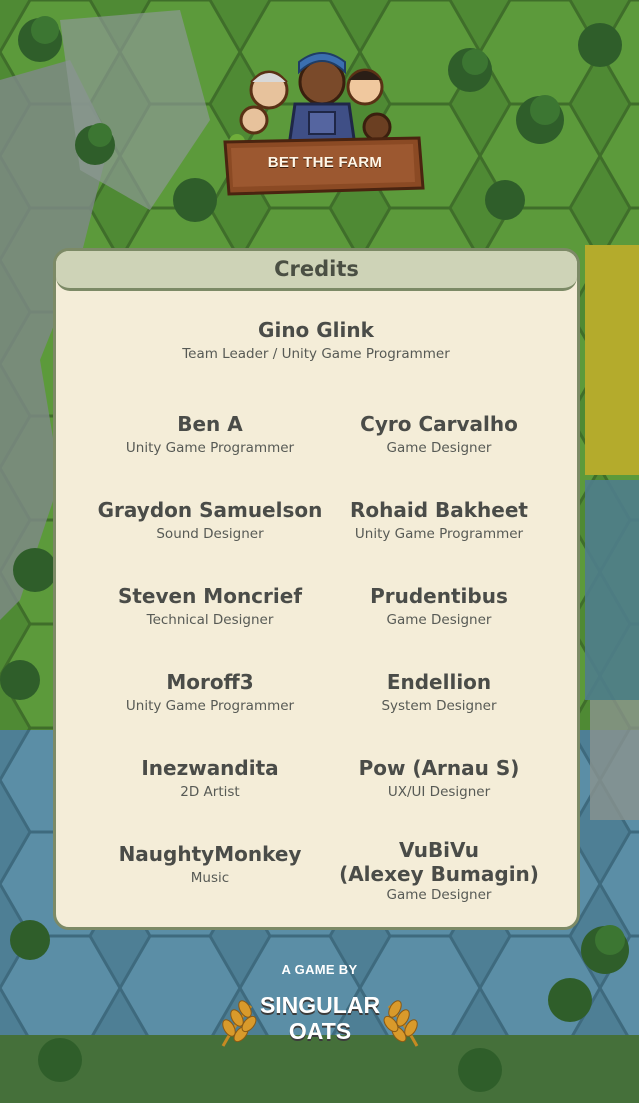  I want to click on credit-entry: Prudentibus Game Designer, so click(439, 606).